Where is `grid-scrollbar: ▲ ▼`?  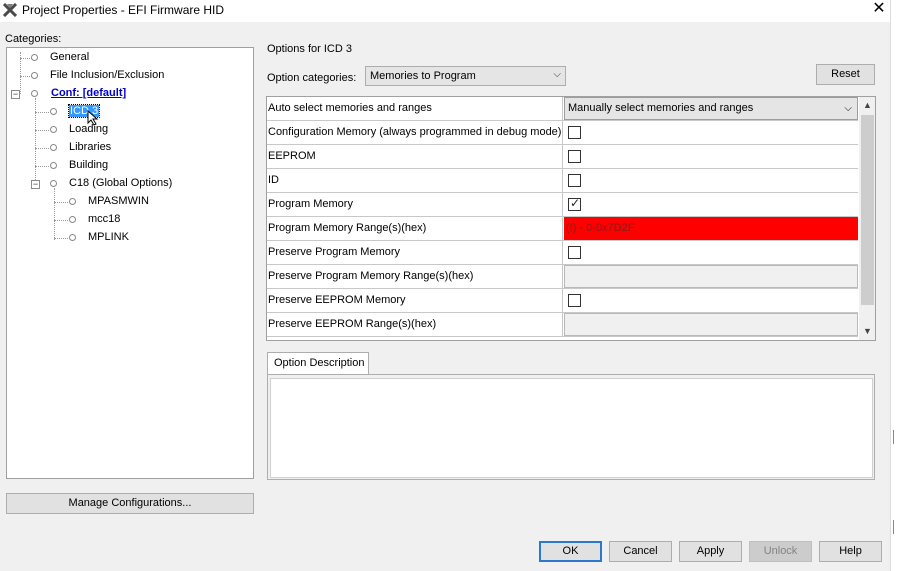
grid-scrollbar: ▲ ▼ is located at coordinates (867, 218).